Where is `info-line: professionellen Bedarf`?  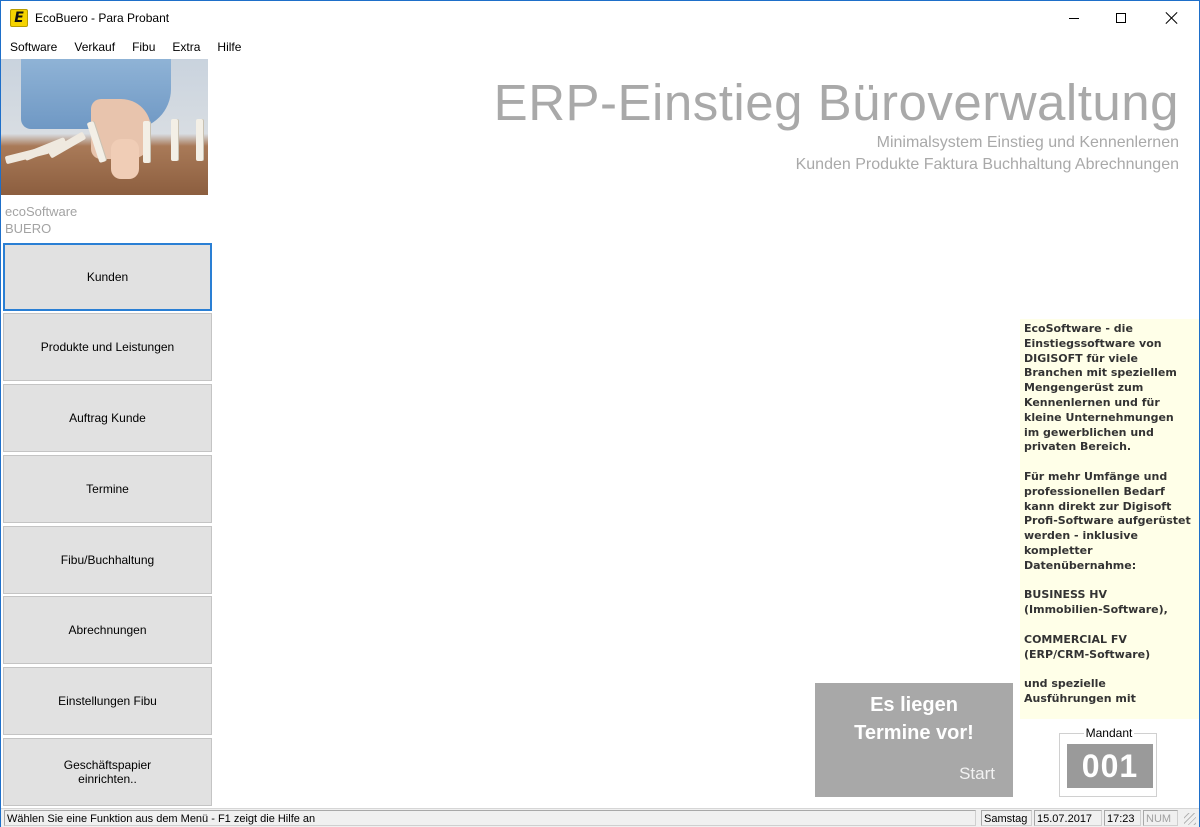 info-line: professionellen Bedarf is located at coordinates (1094, 491).